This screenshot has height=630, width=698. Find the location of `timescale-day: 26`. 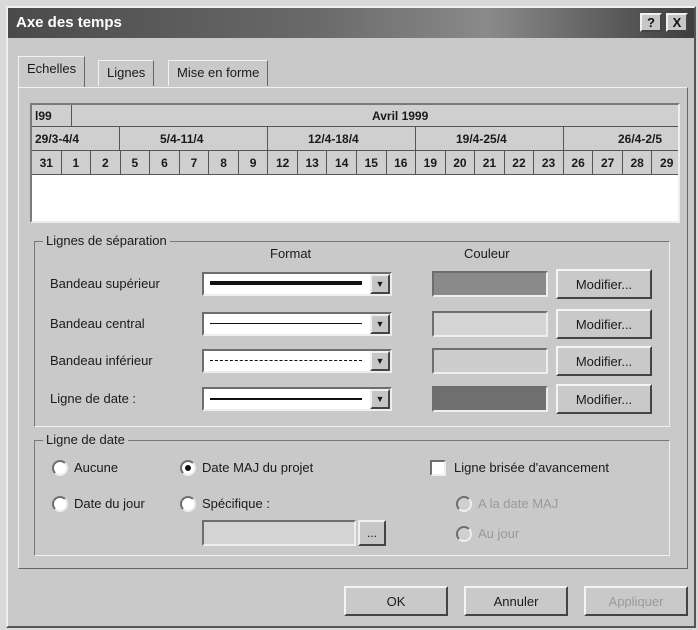

timescale-day: 26 is located at coordinates (579, 162).